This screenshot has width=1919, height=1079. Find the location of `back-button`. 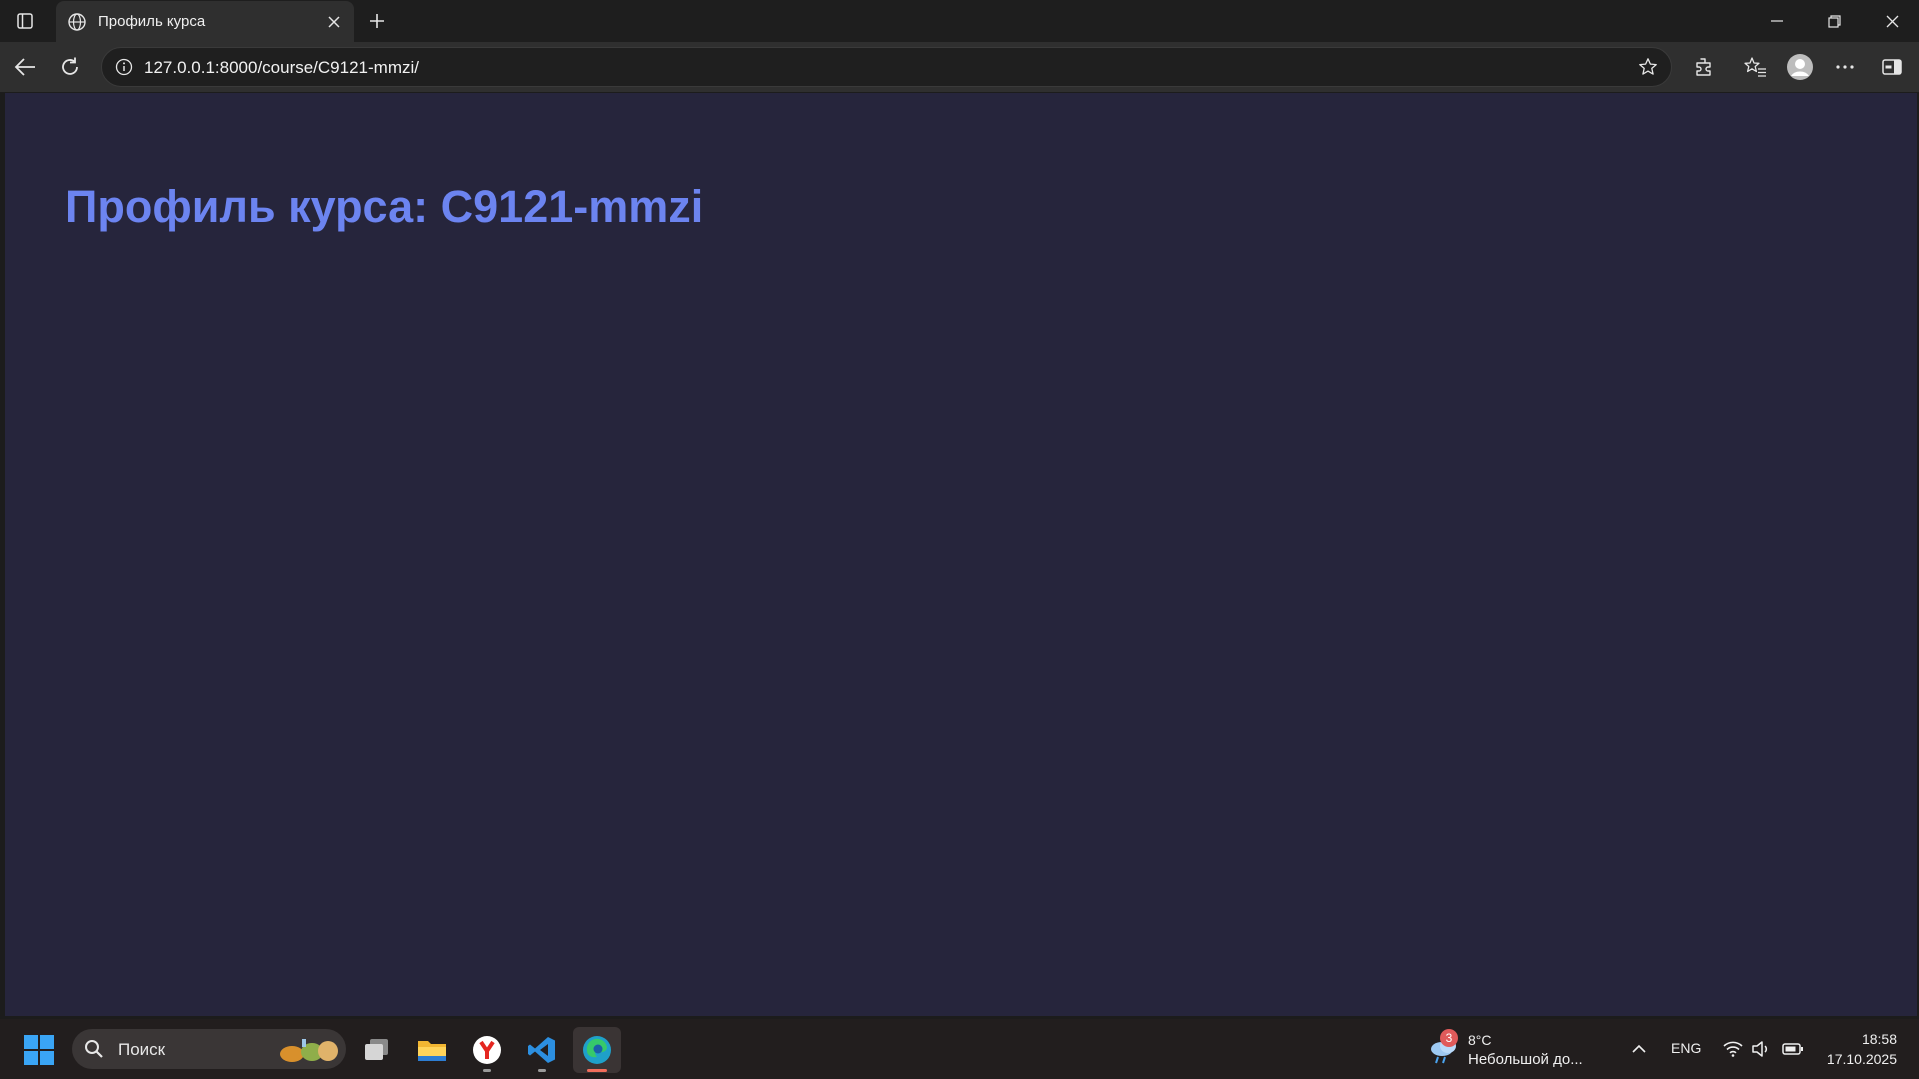

back-button is located at coordinates (25, 67).